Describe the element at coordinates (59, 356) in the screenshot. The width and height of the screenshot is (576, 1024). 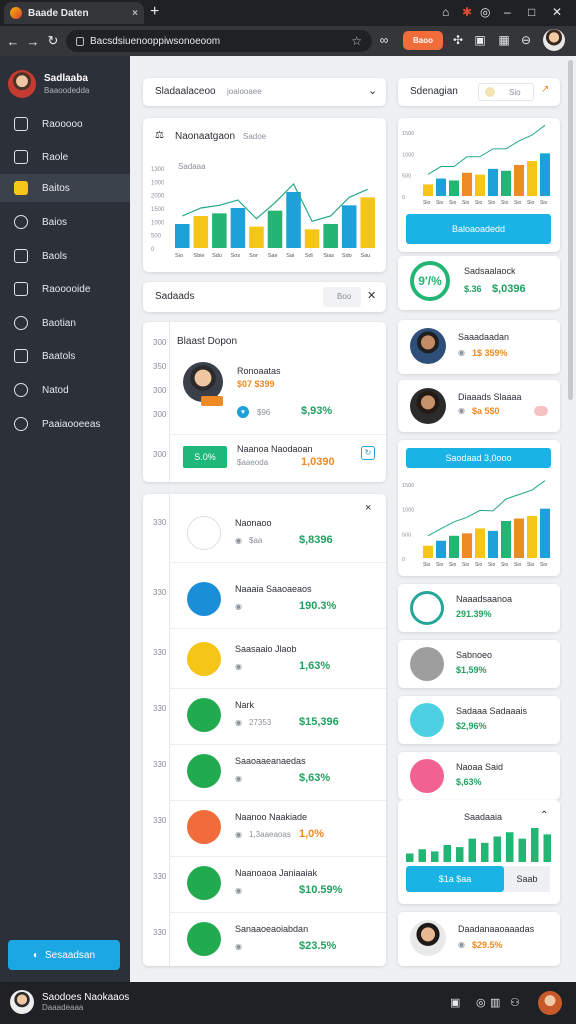
I see `sidebar-item-label: Baatols` at that location.